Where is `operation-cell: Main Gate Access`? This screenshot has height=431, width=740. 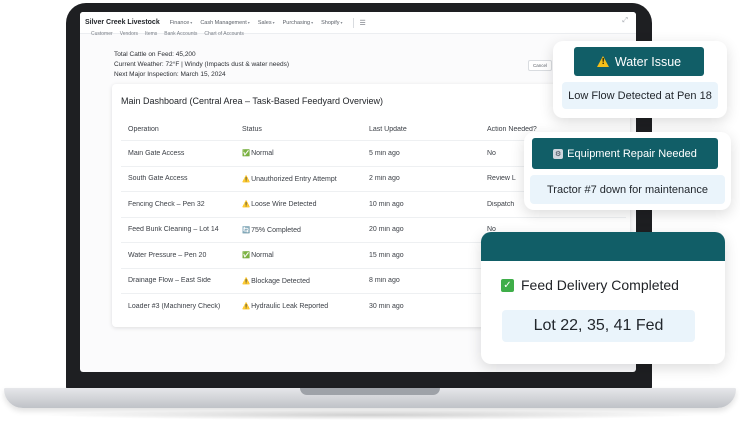
operation-cell: Main Gate Access is located at coordinates (156, 153).